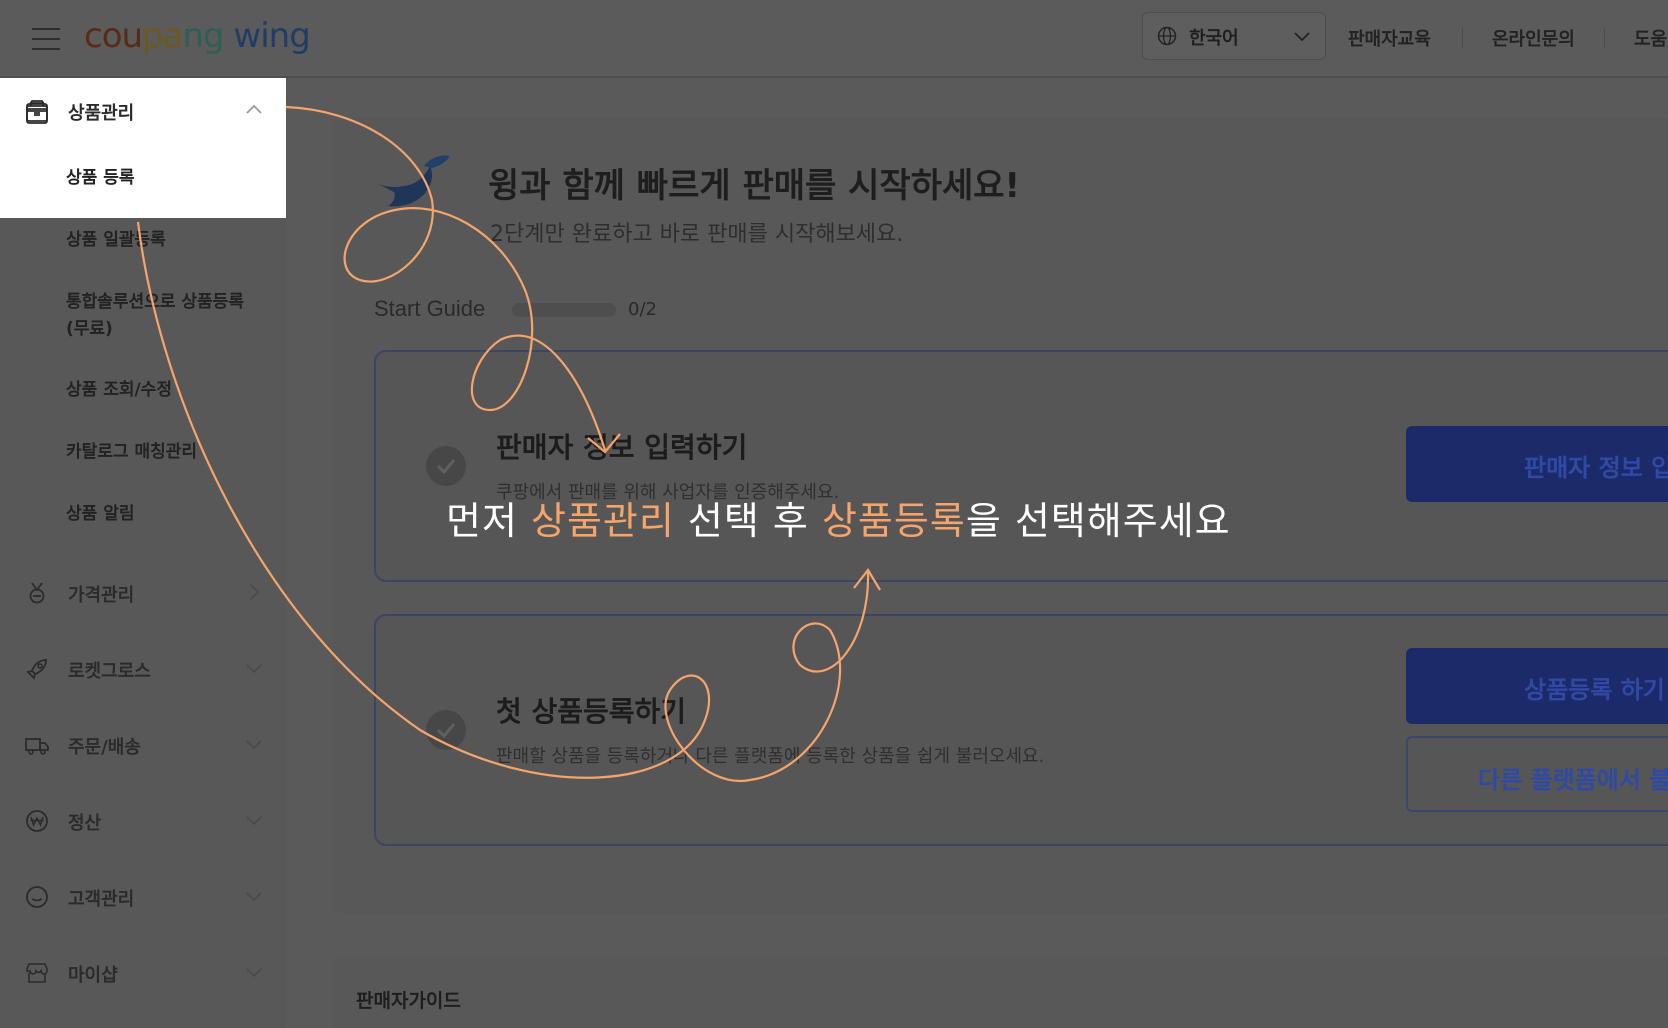 The width and height of the screenshot is (1668, 1028). What do you see at coordinates (37, 973) in the screenshot?
I see `shop-icon` at bounding box center [37, 973].